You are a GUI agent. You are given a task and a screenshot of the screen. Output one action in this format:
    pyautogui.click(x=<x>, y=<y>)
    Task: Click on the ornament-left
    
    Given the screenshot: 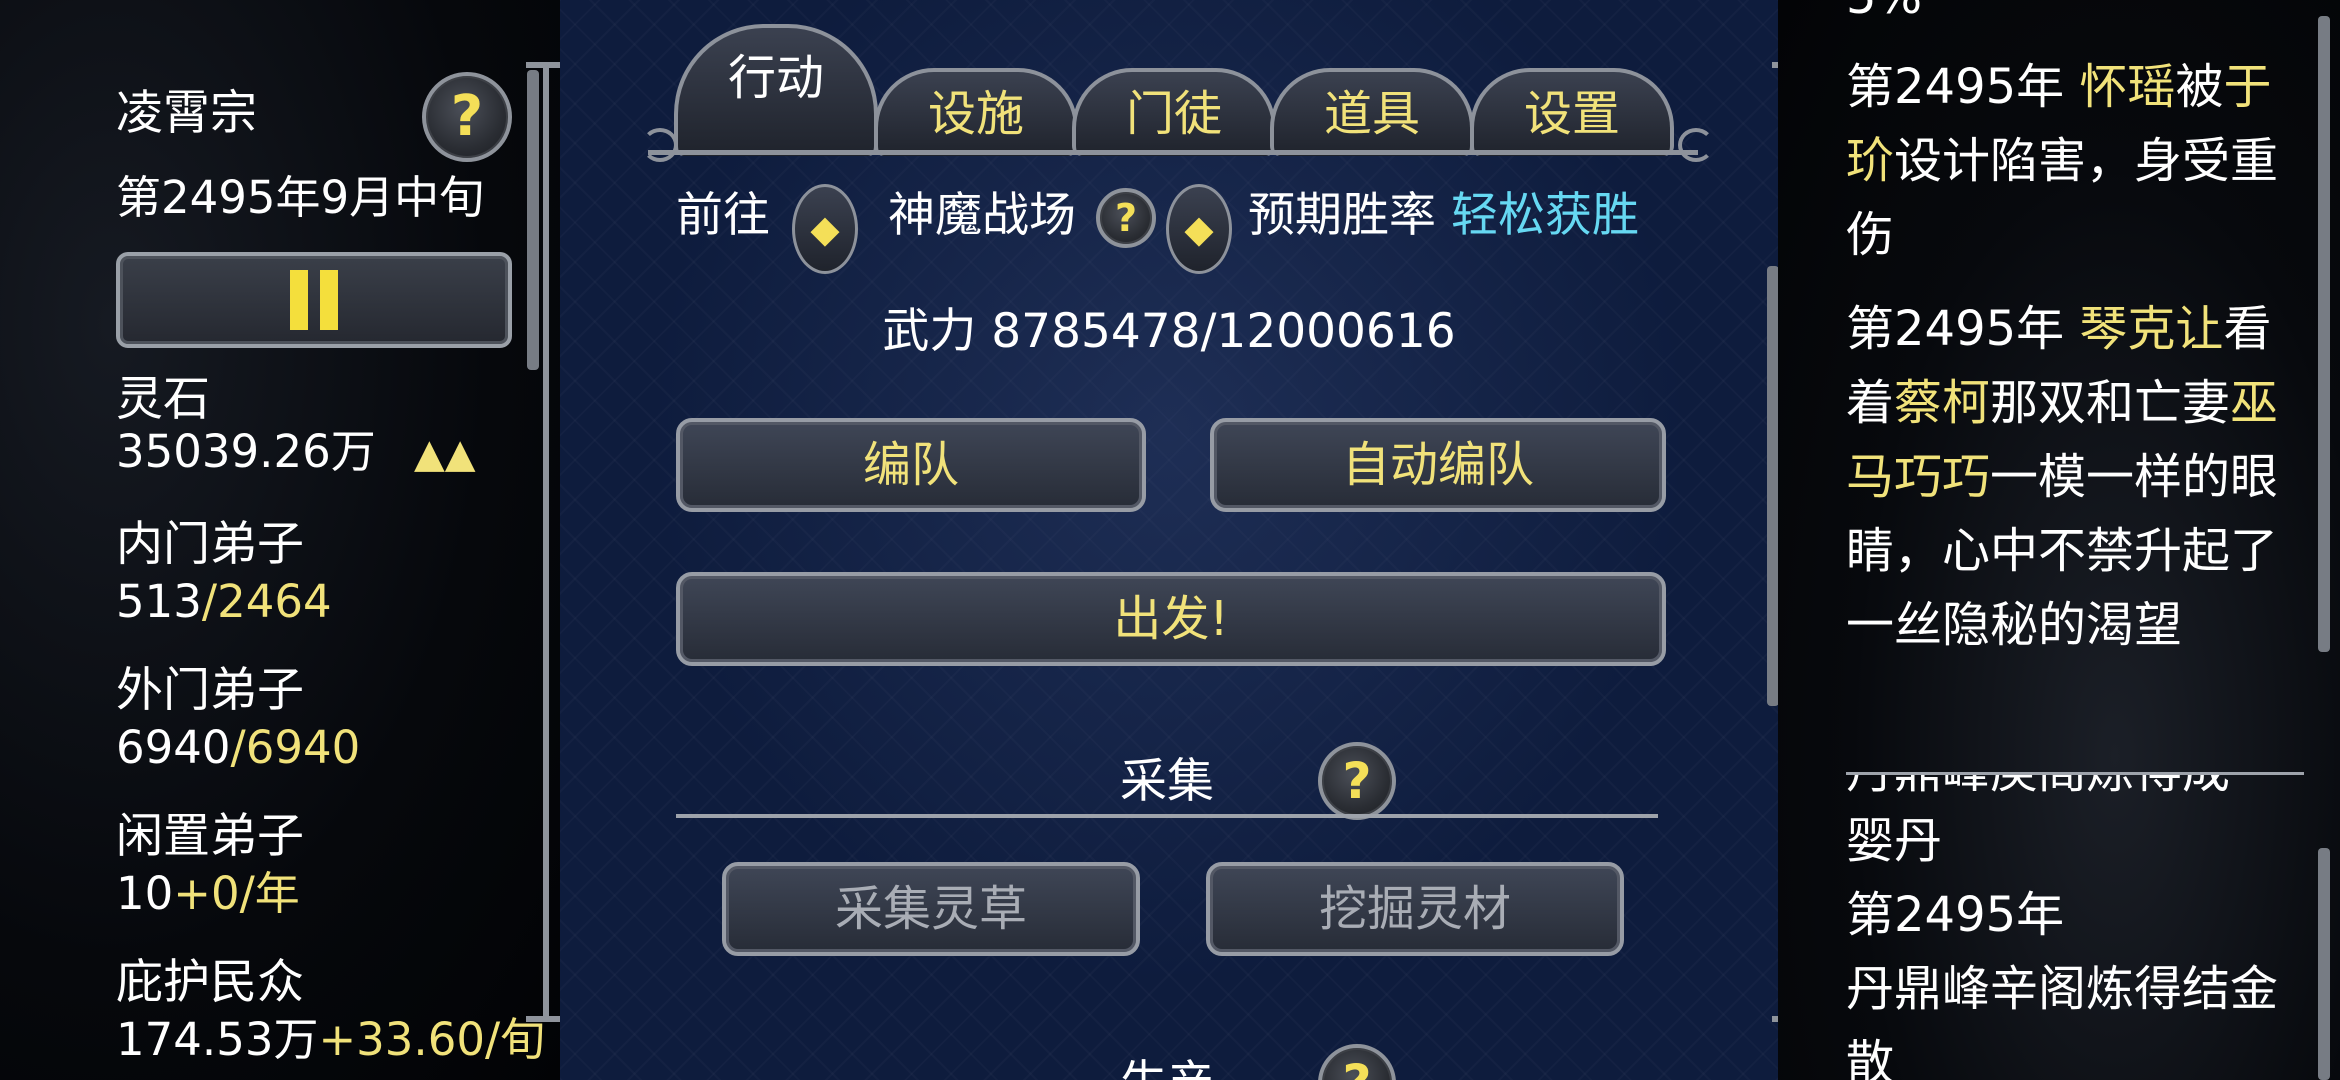 What is the action you would take?
    pyautogui.click(x=660, y=145)
    